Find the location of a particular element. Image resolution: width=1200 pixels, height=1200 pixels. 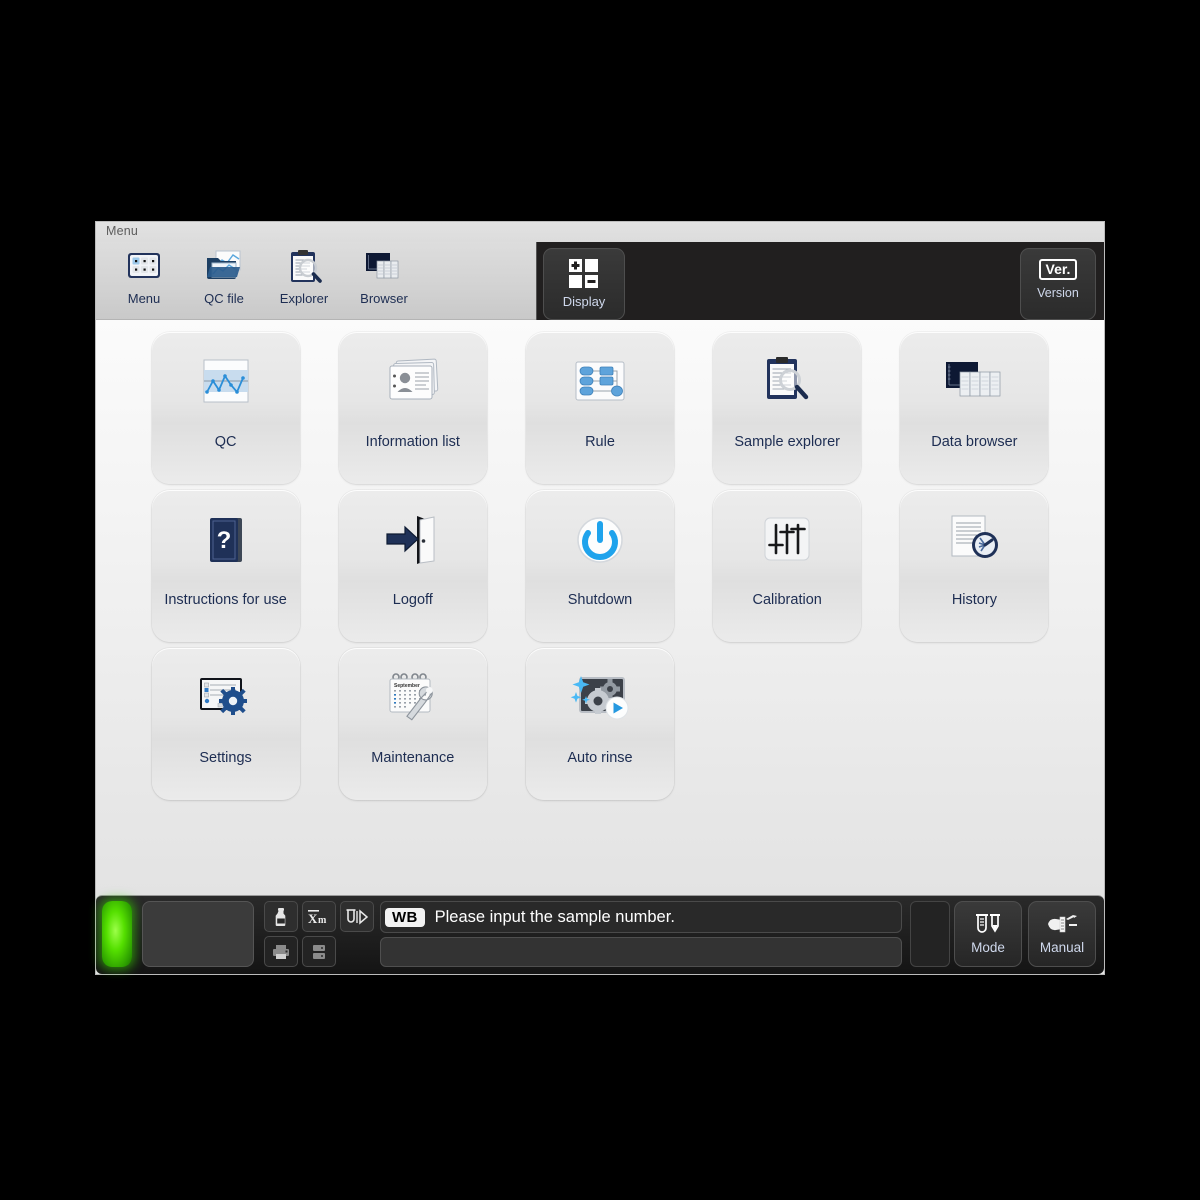

toolbar-button-qc-file: QC file is located at coordinates (224, 281).